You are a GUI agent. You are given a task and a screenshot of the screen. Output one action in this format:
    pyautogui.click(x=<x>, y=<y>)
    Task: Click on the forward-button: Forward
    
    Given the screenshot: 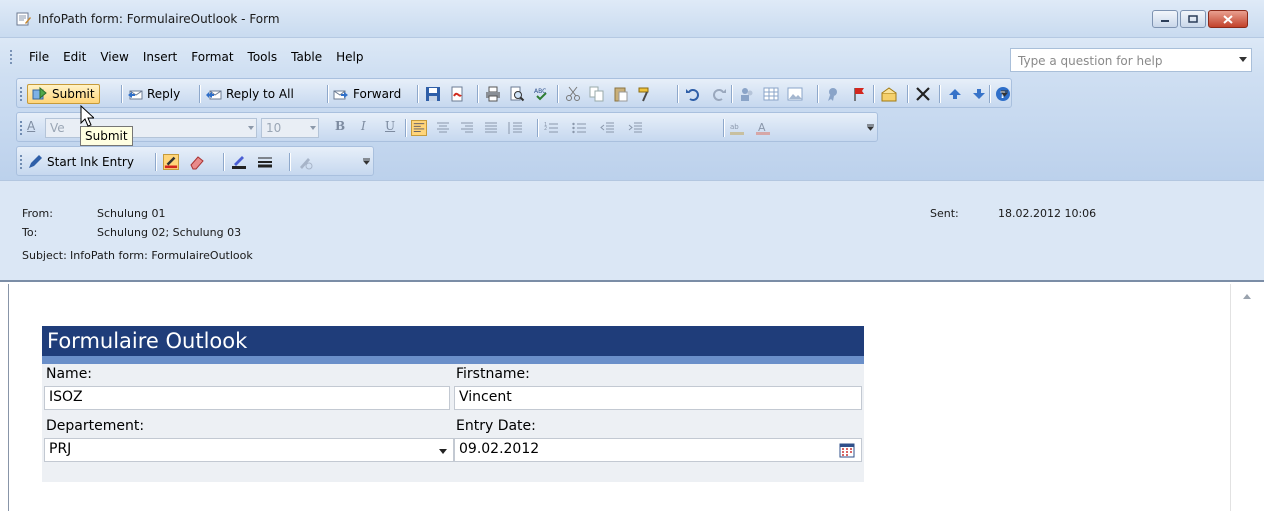 What is the action you would take?
    pyautogui.click(x=367, y=94)
    